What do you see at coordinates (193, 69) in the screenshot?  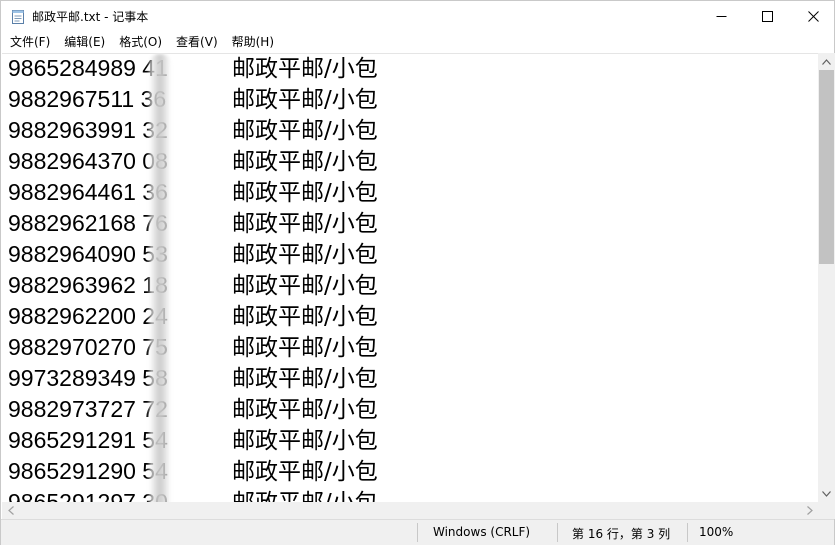 I see `text-line: 9865284989 41 邮政平邮/小包` at bounding box center [193, 69].